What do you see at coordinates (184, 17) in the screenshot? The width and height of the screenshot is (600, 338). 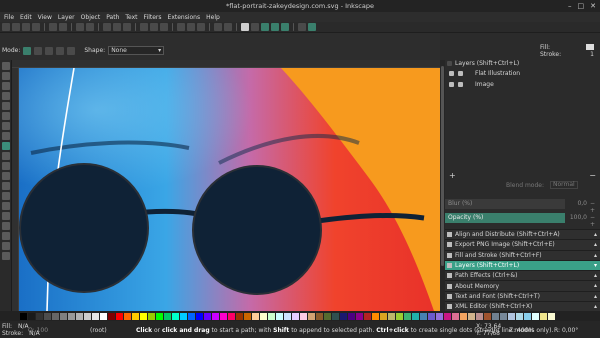 I see `menu-extensions: Extensions` at bounding box center [184, 17].